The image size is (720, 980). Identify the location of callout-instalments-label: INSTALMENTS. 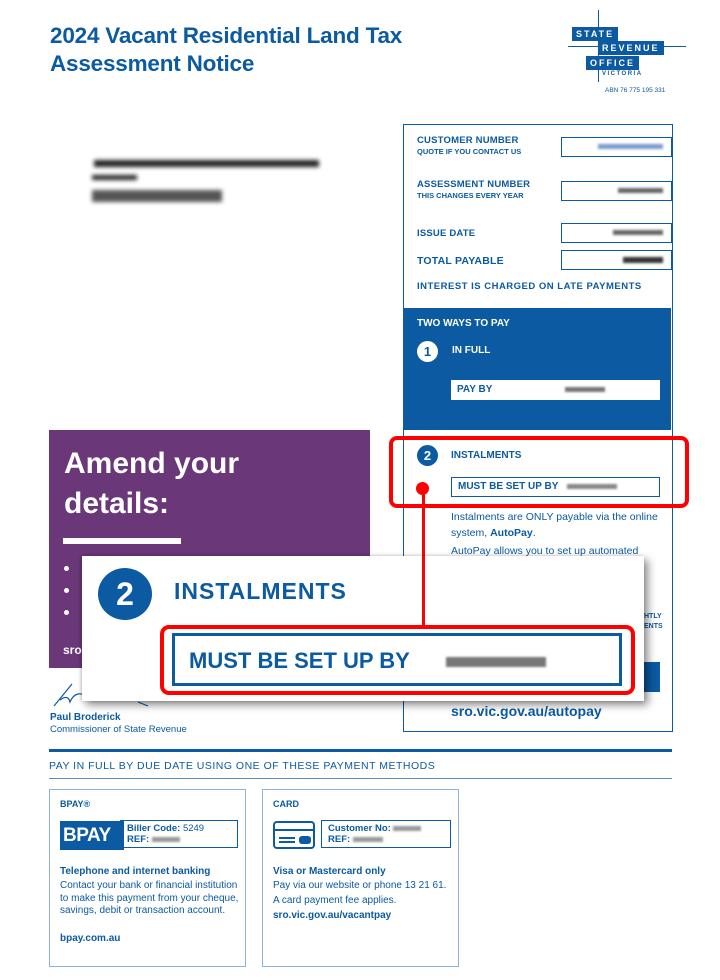
(260, 591).